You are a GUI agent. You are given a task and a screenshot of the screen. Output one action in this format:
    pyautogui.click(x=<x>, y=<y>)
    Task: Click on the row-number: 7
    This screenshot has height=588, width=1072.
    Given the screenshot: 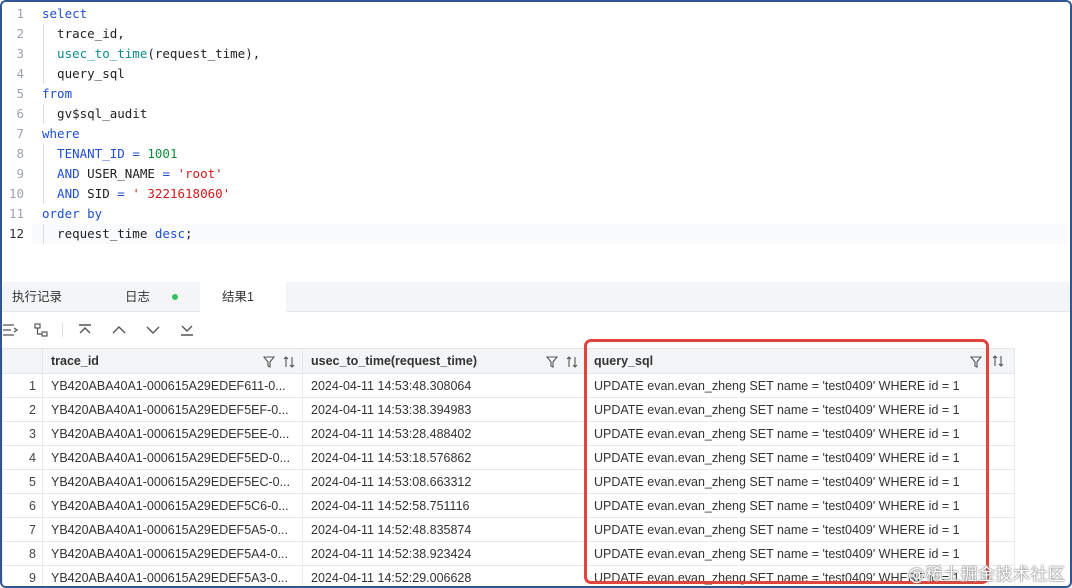 What is the action you would take?
    pyautogui.click(x=22, y=529)
    